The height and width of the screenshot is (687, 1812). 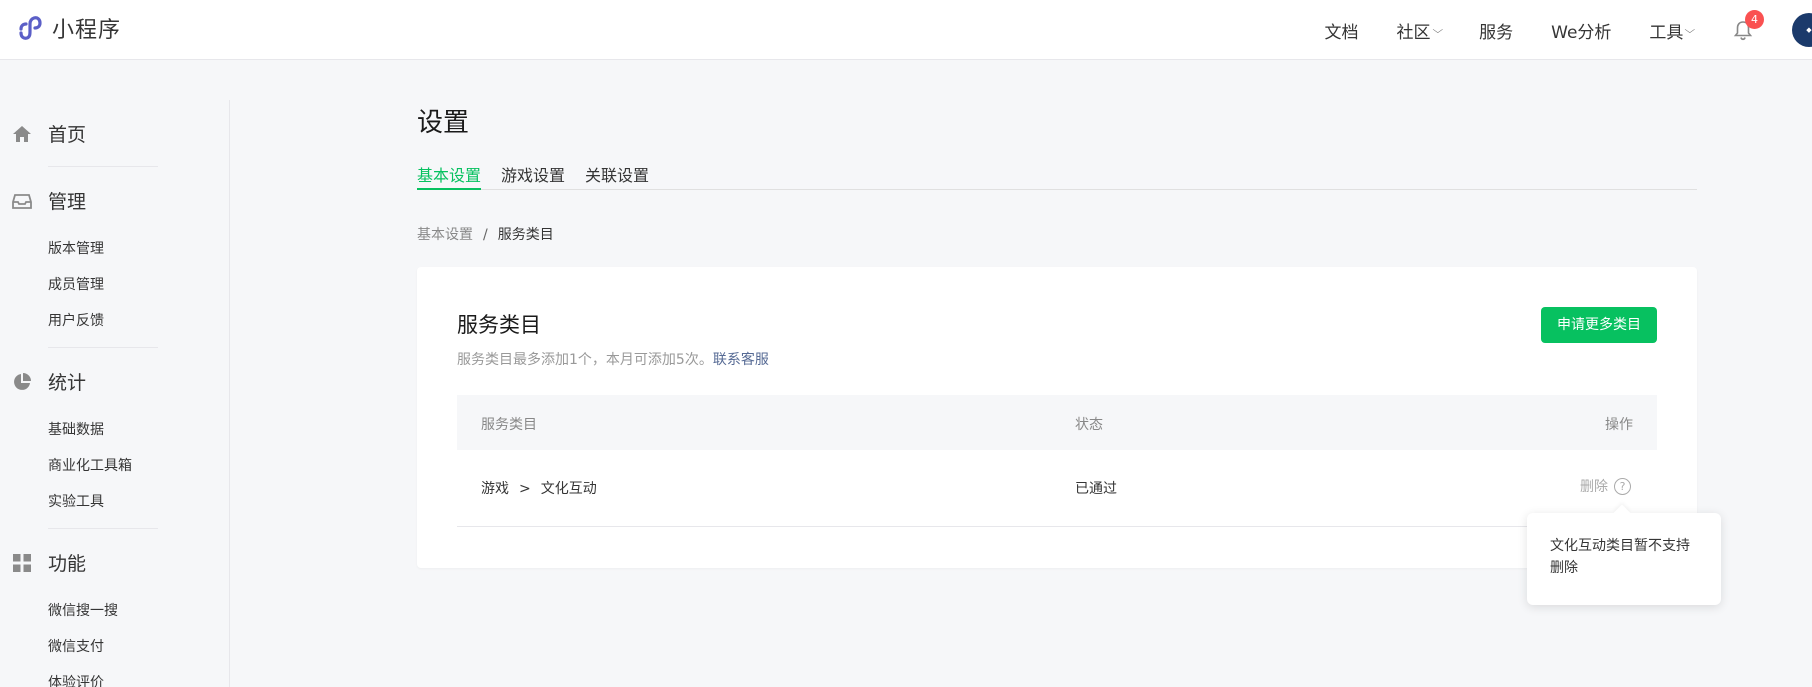 What do you see at coordinates (1622, 486) in the screenshot?
I see `help-icon: ?` at bounding box center [1622, 486].